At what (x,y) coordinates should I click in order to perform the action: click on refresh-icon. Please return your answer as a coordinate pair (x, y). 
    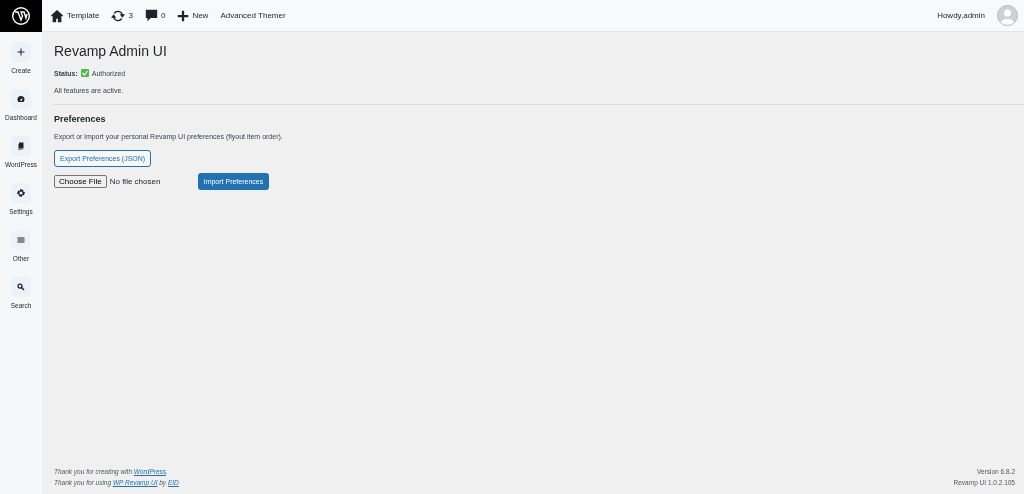
    Looking at the image, I should click on (118, 15).